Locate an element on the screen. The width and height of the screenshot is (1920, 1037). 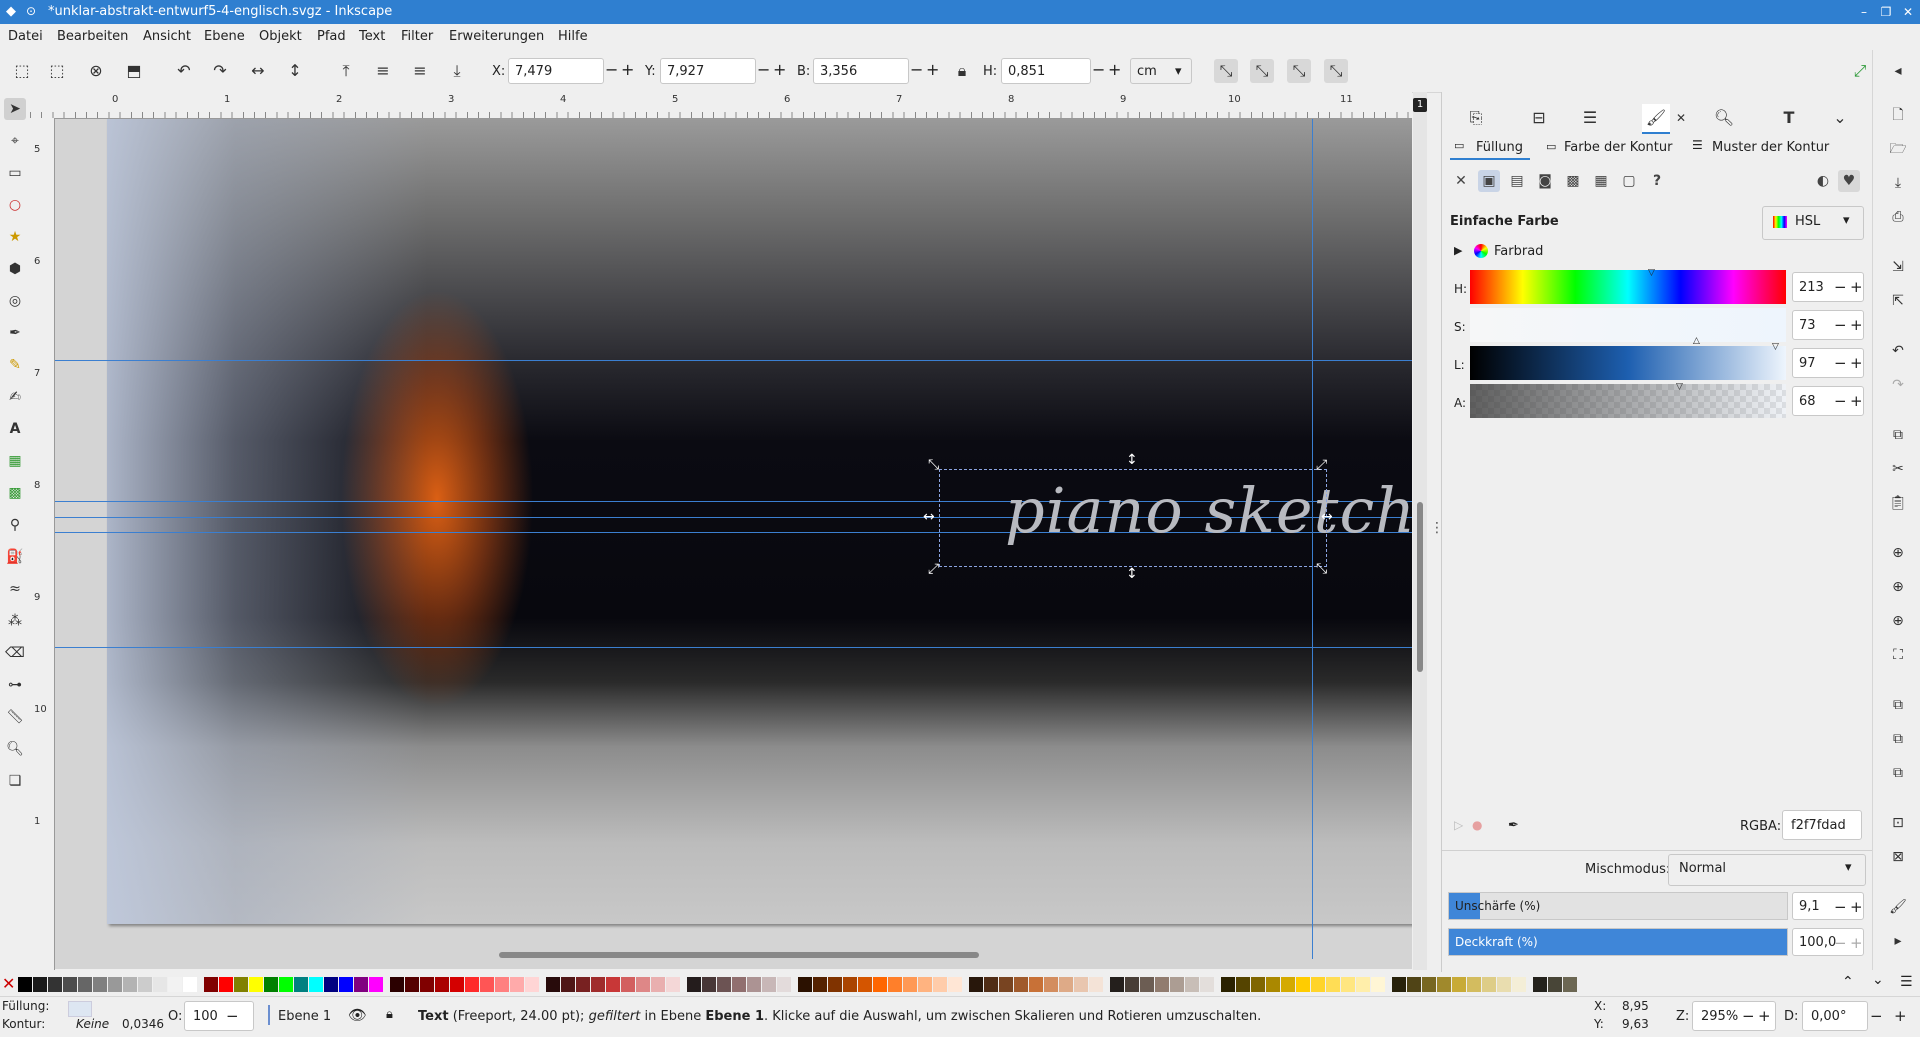
scale-handle-se: ⤡ is located at coordinates (1321, 569).